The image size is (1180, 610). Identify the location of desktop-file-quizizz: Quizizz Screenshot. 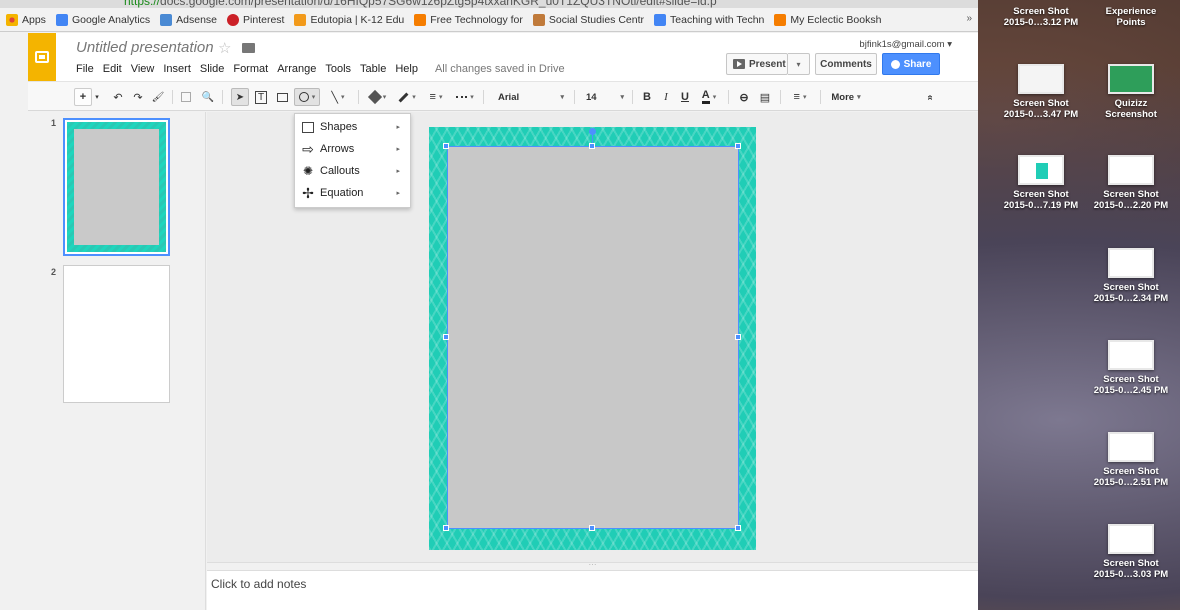
(1131, 92).